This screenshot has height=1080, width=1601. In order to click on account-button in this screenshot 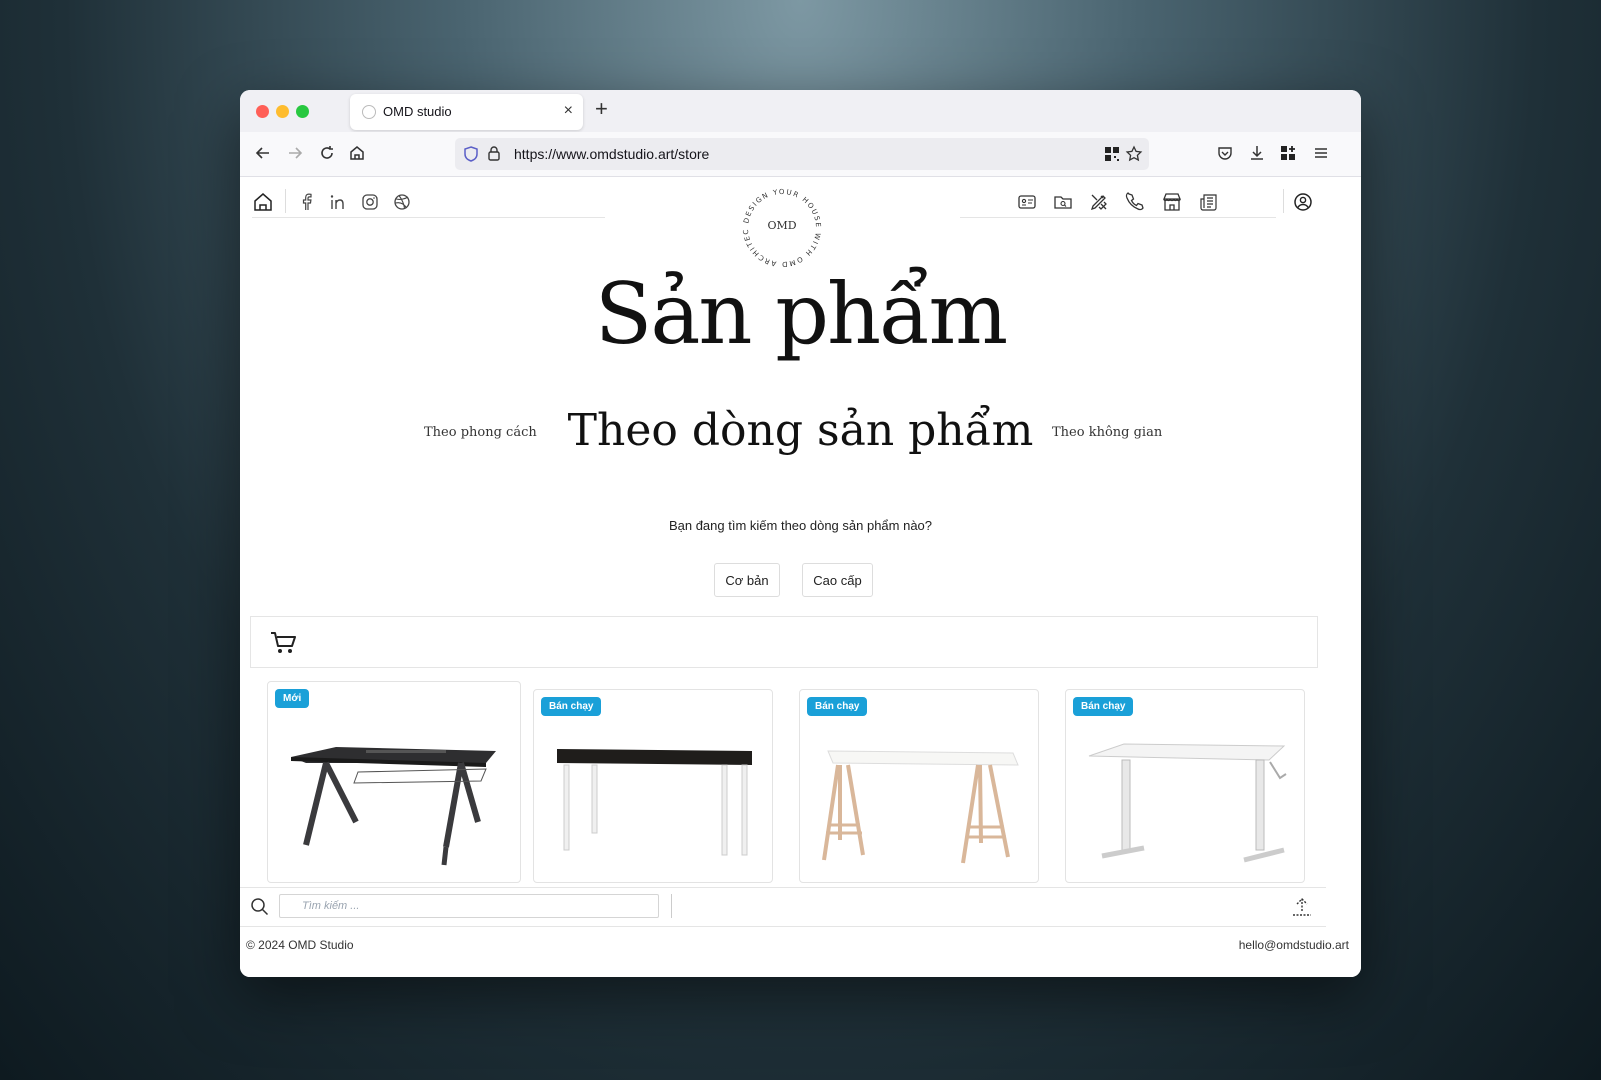, I will do `click(1303, 202)`.